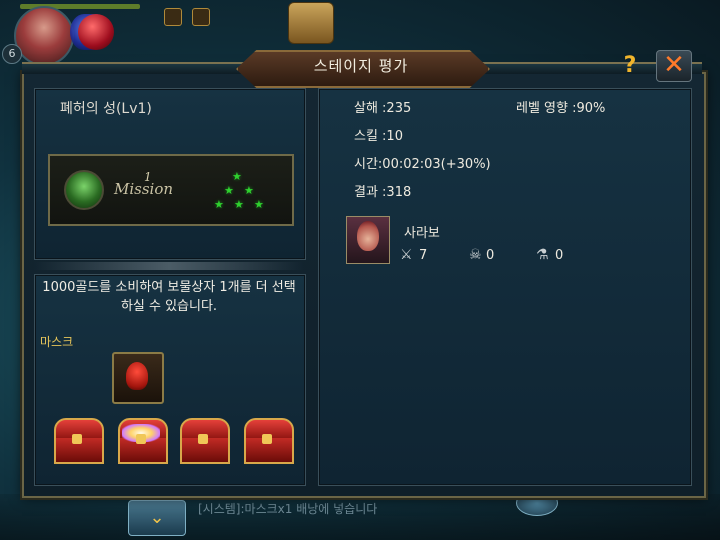  Describe the element at coordinates (542, 255) in the screenshot. I see `potion-icon: ⚗` at that location.